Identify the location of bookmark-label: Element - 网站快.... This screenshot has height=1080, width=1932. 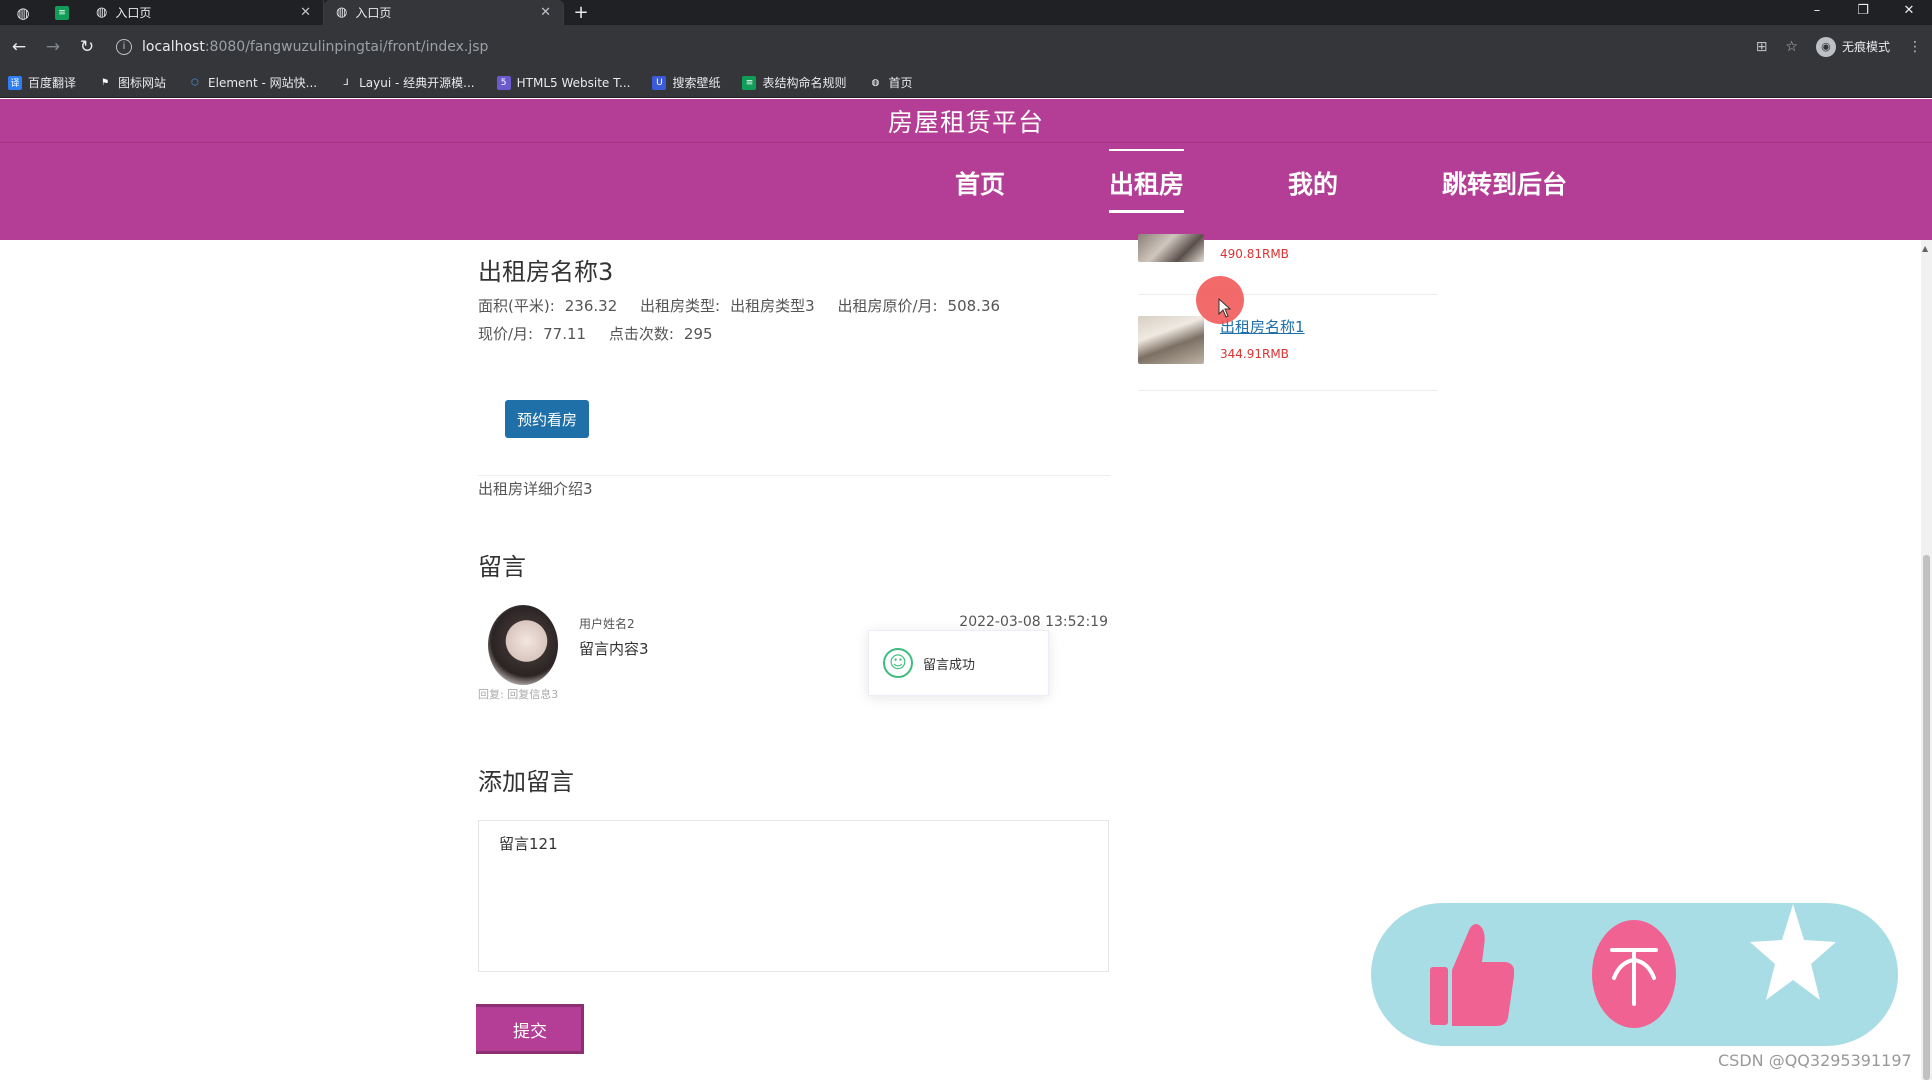
(263, 83).